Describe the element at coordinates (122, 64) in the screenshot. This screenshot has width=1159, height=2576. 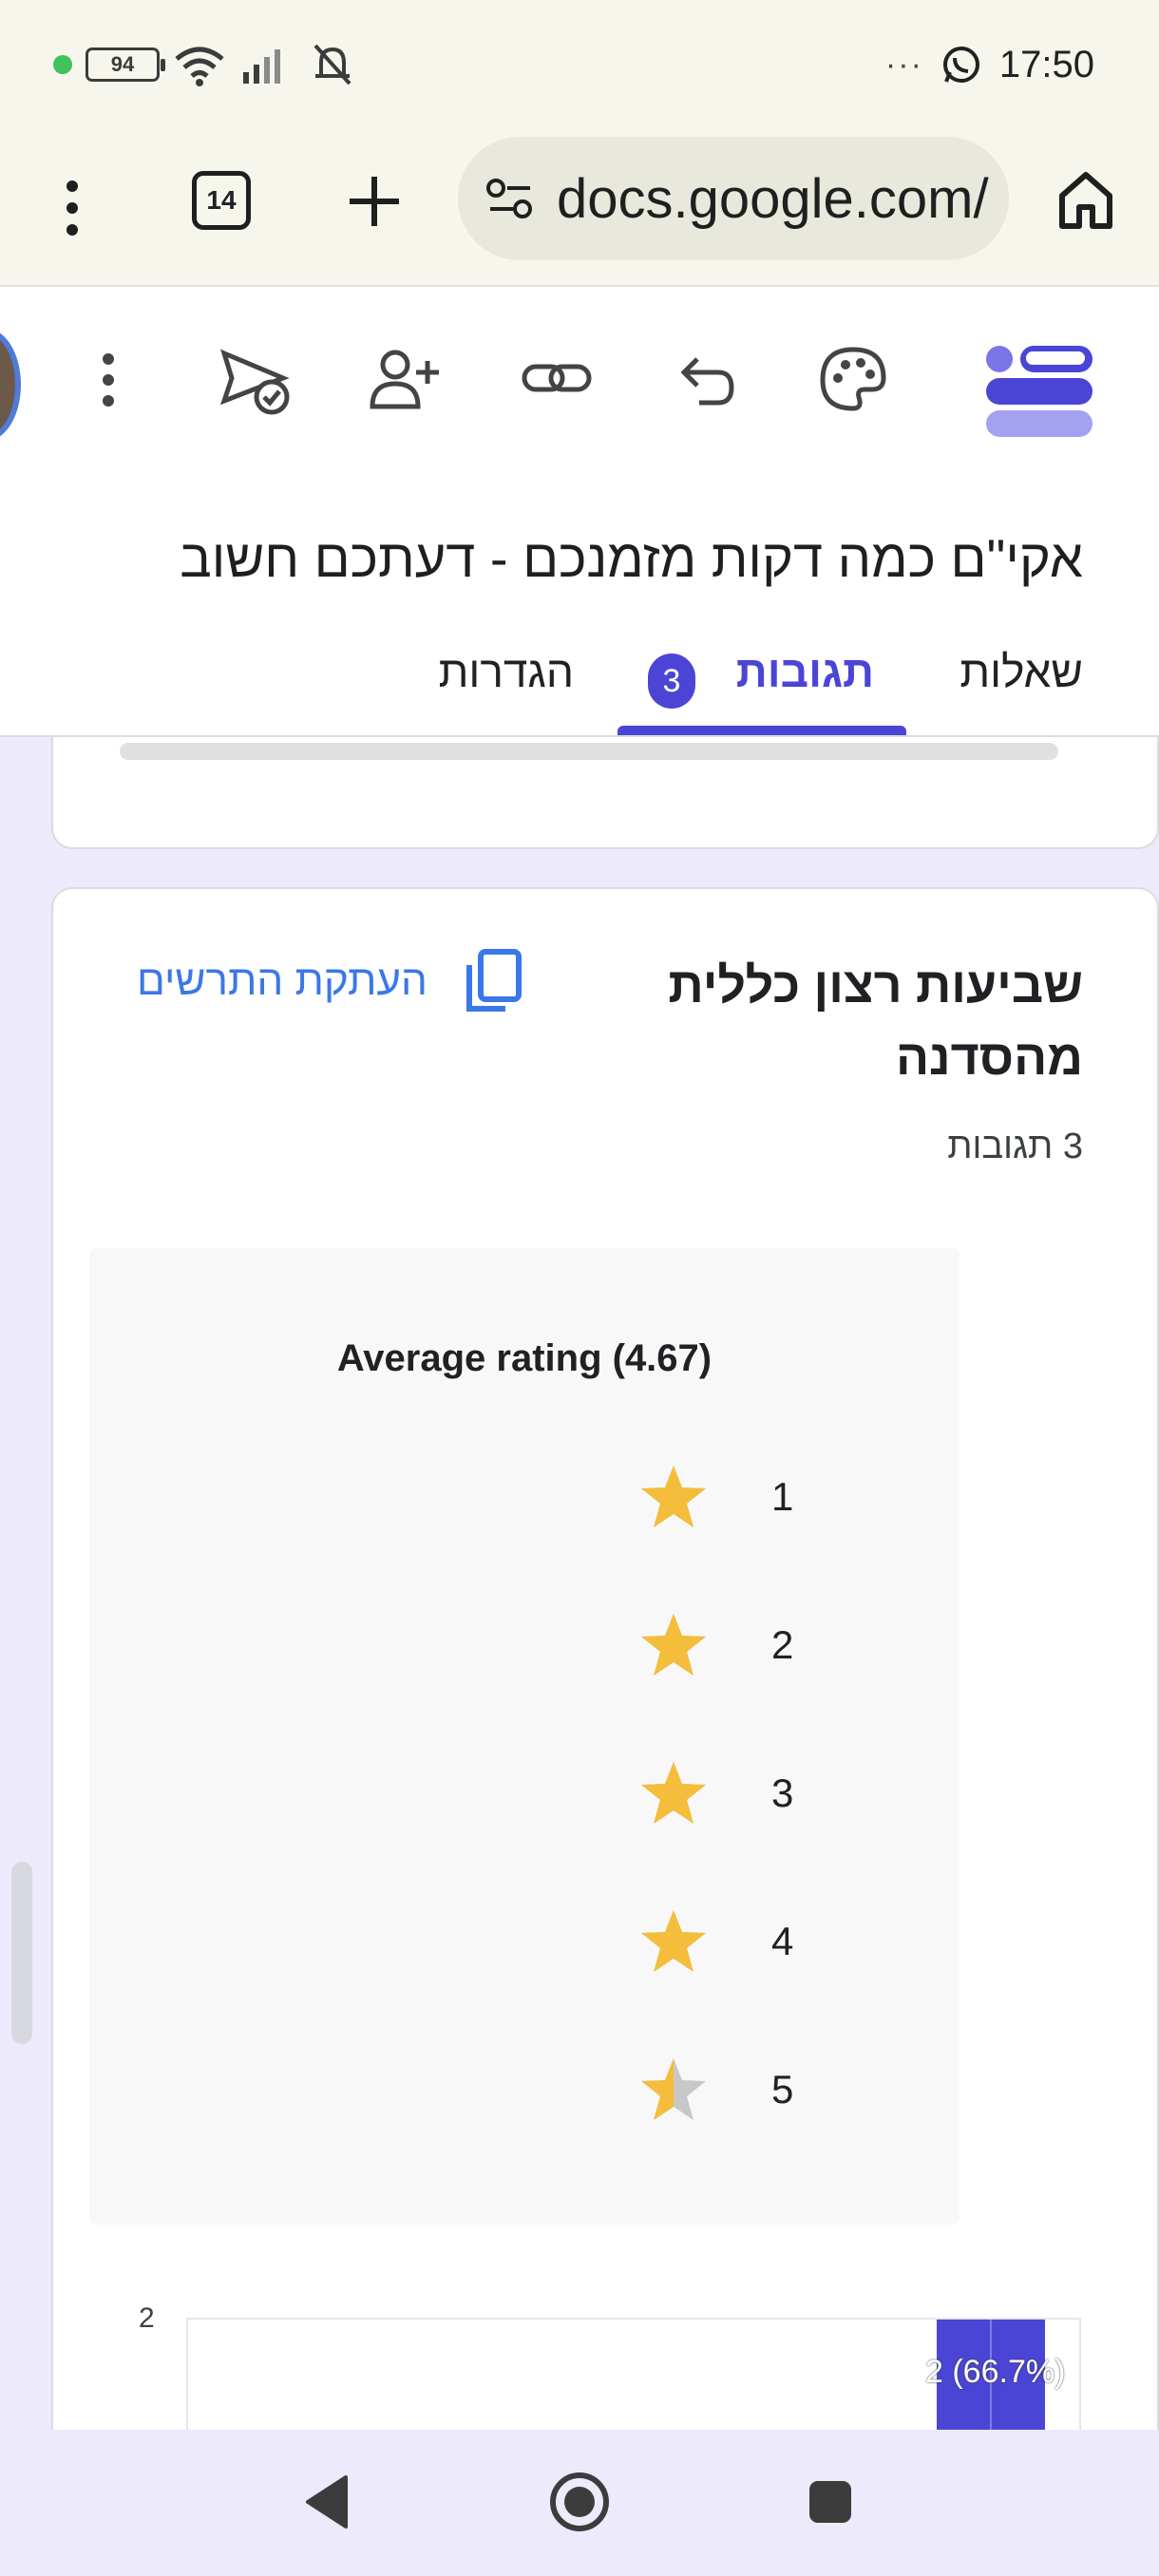
I see `battery-level: 94` at that location.